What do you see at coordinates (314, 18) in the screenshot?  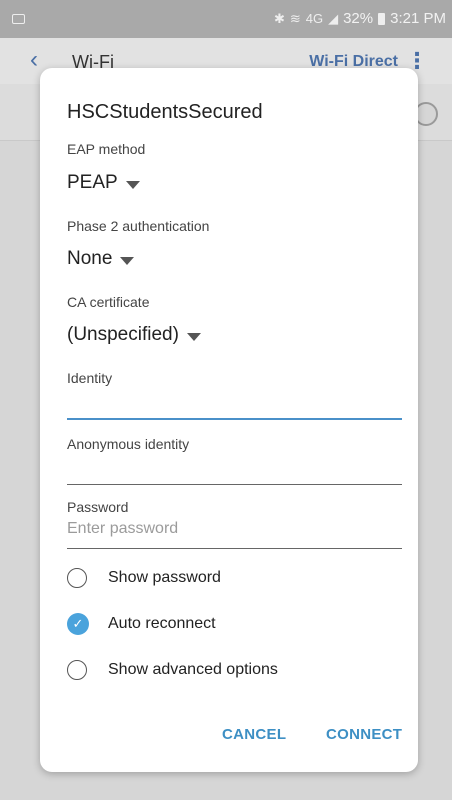 I see `signal-label: 4G` at bounding box center [314, 18].